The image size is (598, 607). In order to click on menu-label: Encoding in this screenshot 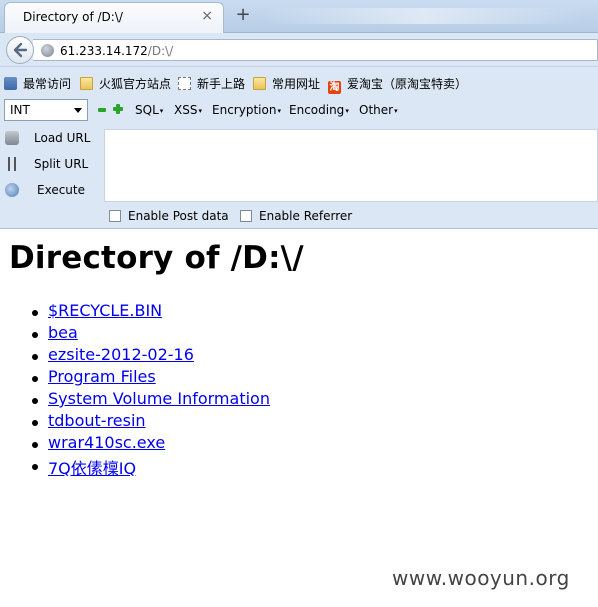, I will do `click(317, 110)`.